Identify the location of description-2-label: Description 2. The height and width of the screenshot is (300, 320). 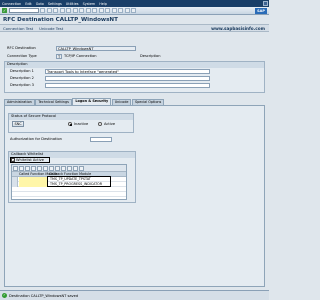
(22, 78).